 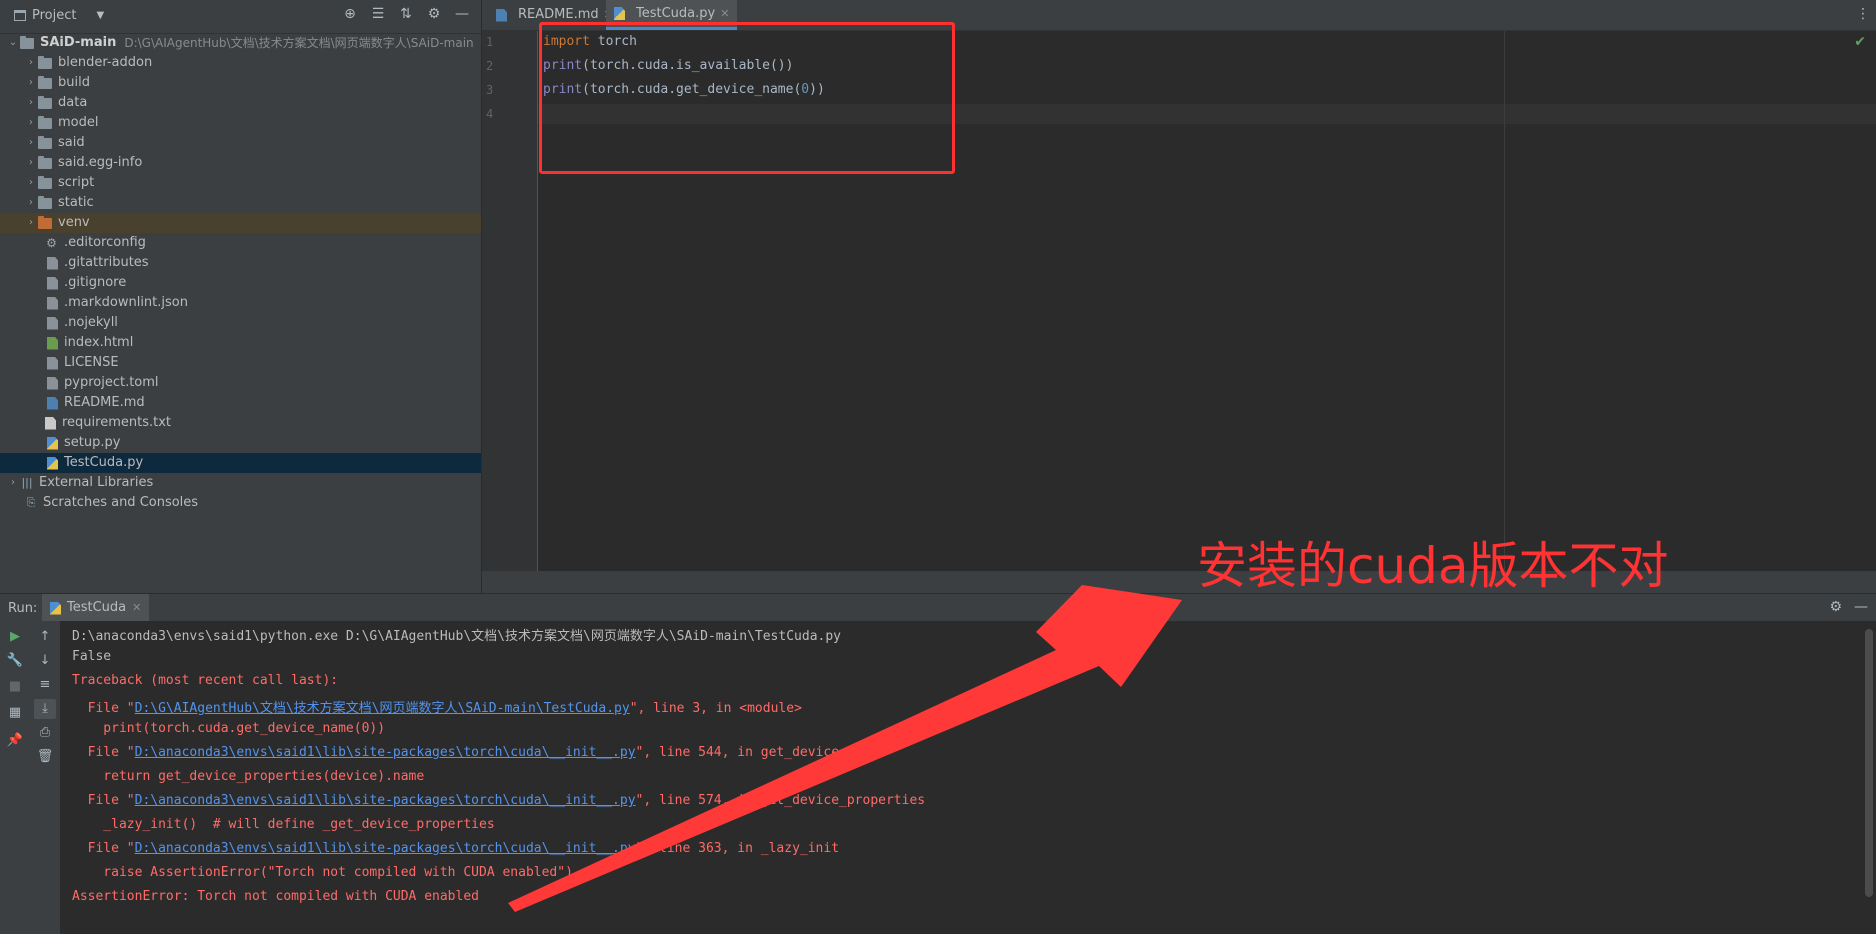 What do you see at coordinates (104, 462) in the screenshot?
I see `file-label: TestCuda.py` at bounding box center [104, 462].